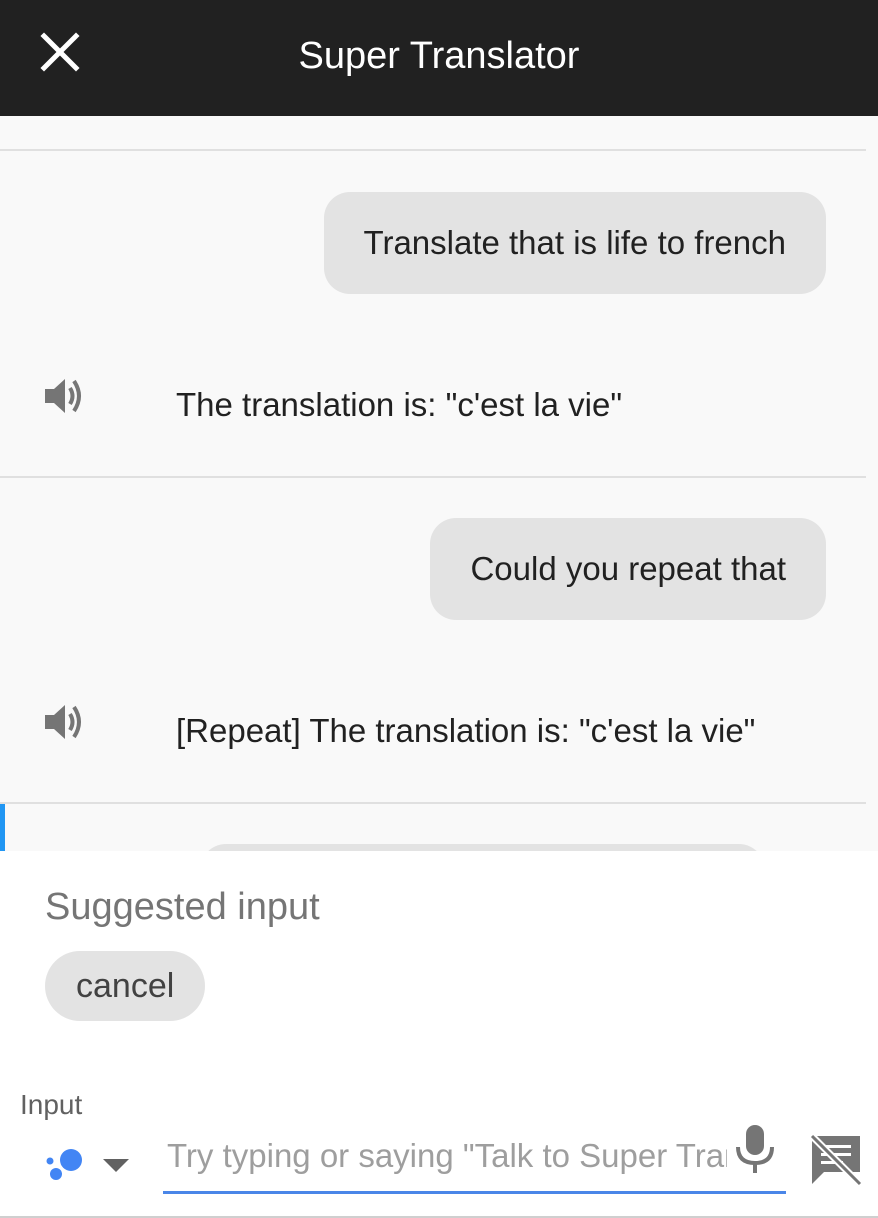  What do you see at coordinates (445, 1156) in the screenshot?
I see `query-input` at bounding box center [445, 1156].